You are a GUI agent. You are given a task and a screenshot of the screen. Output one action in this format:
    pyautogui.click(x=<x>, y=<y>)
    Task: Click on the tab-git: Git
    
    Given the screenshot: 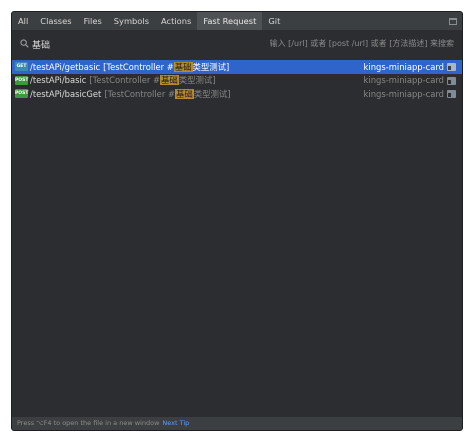 What is the action you would take?
    pyautogui.click(x=274, y=21)
    